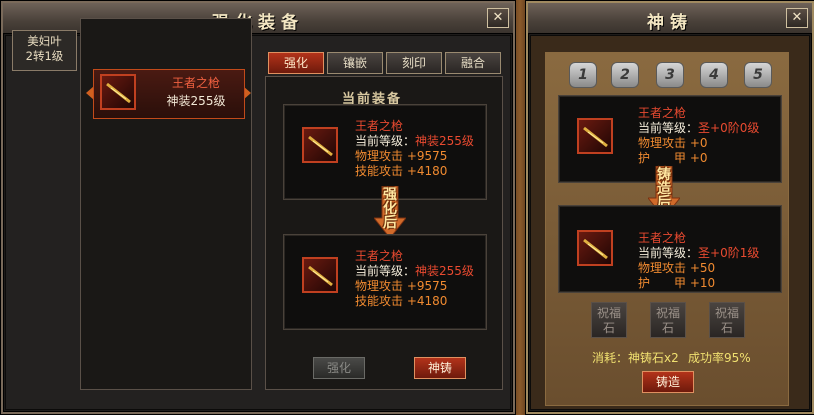 The image size is (814, 415). What do you see at coordinates (670, 23) in the screenshot?
I see `window-title: 神铸` at bounding box center [670, 23].